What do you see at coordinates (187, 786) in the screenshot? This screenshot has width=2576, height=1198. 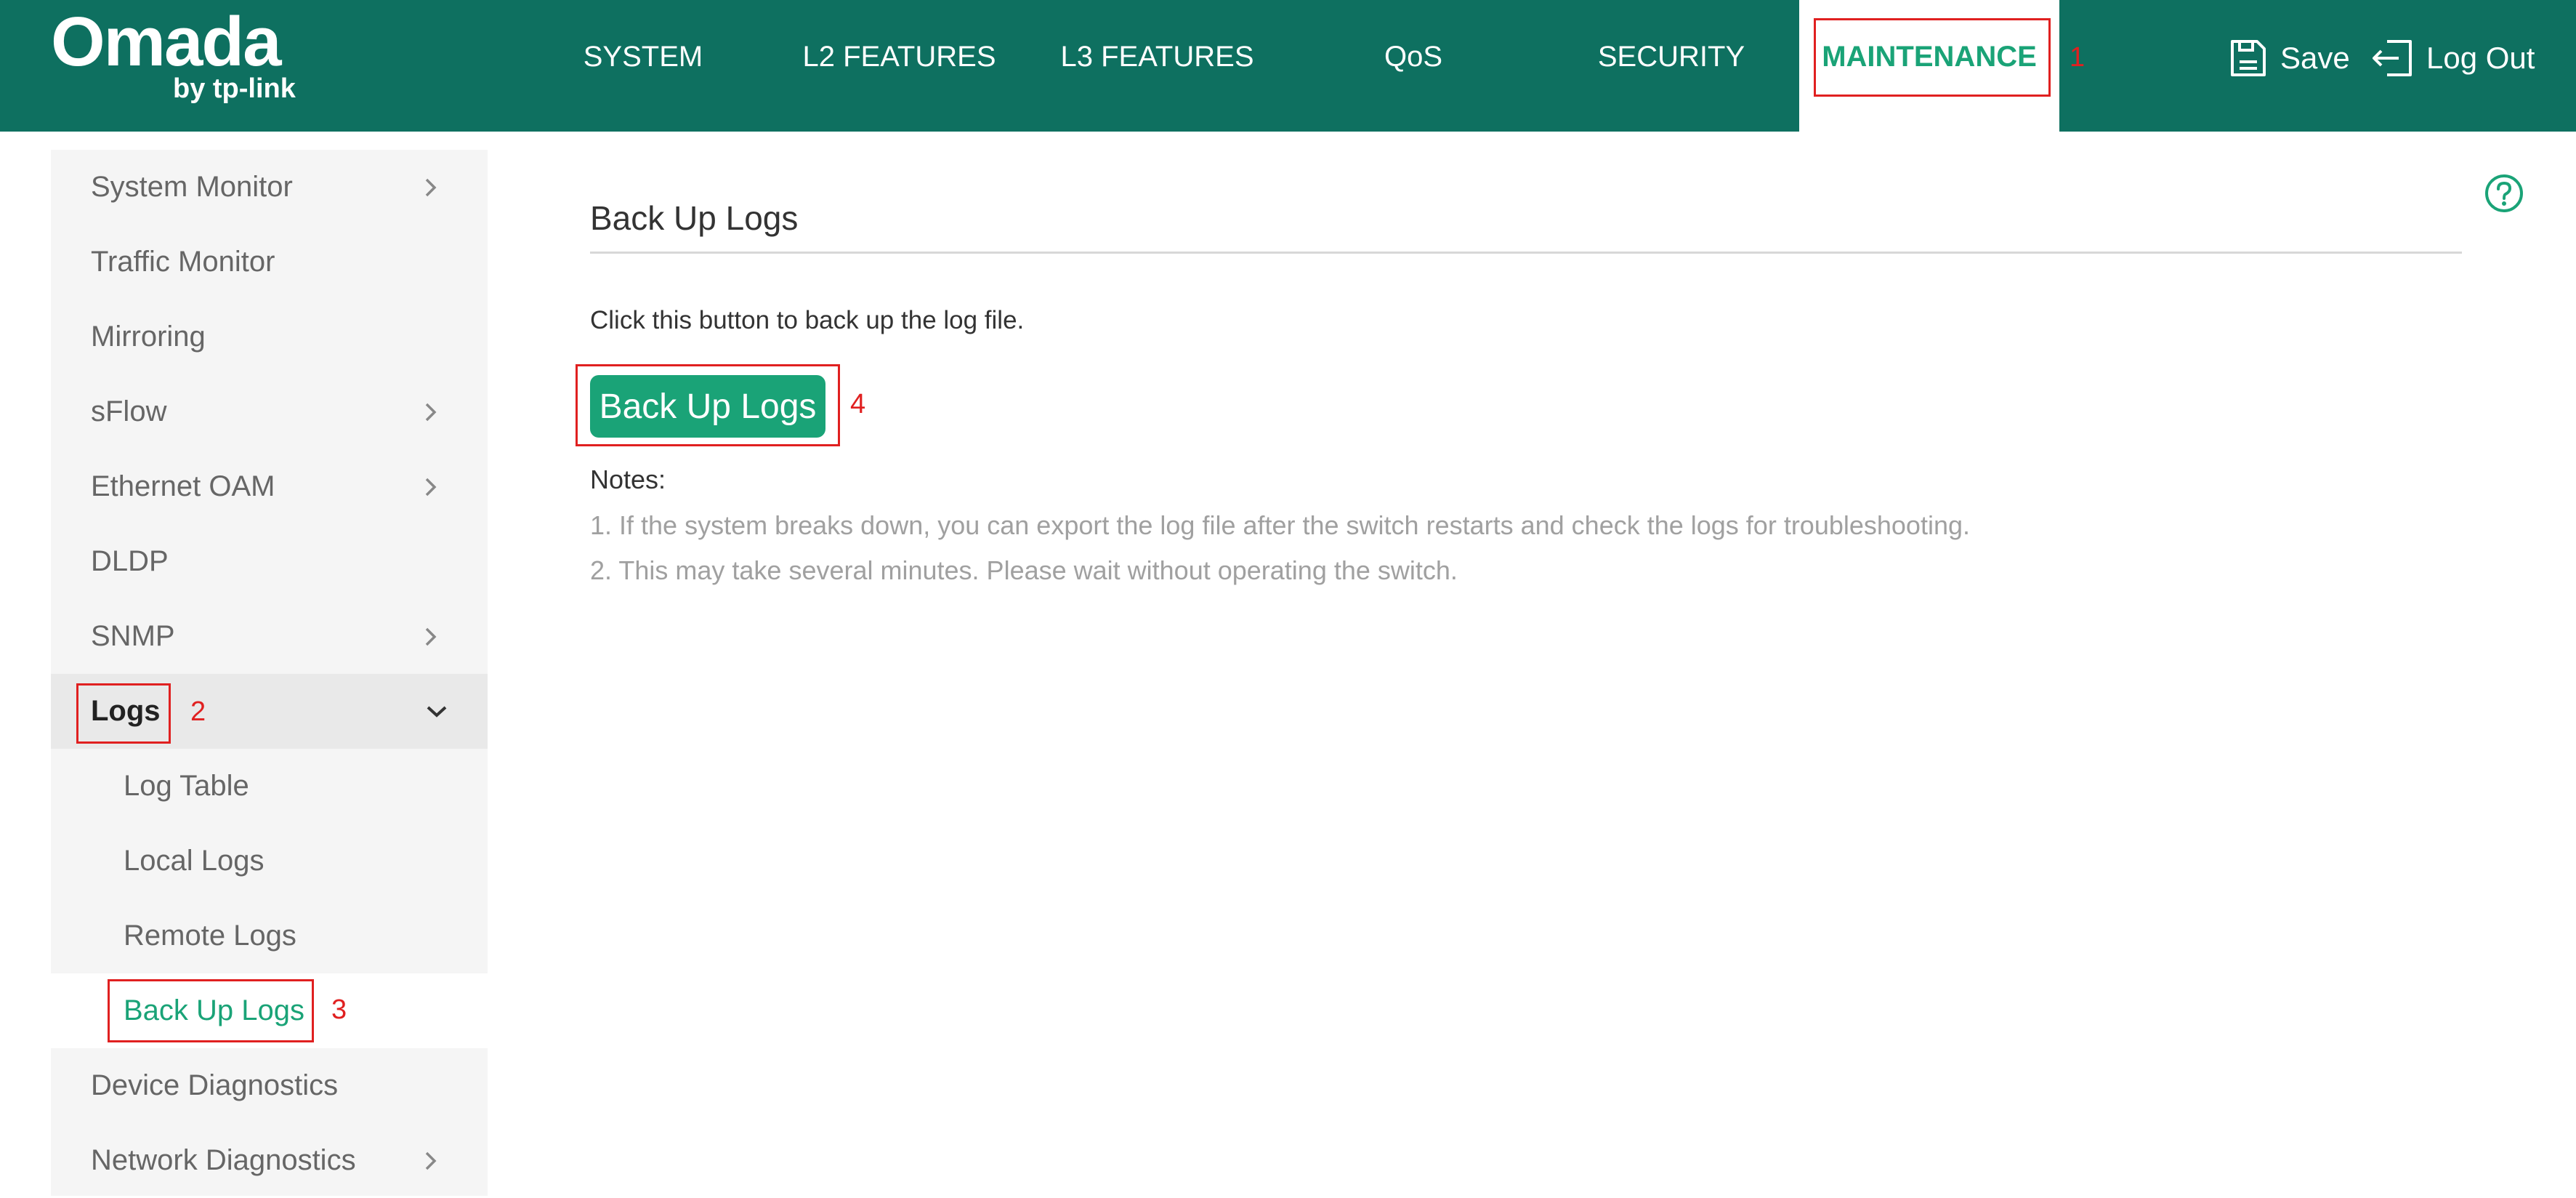 I see `sidebar-item-label: Log Table` at bounding box center [187, 786].